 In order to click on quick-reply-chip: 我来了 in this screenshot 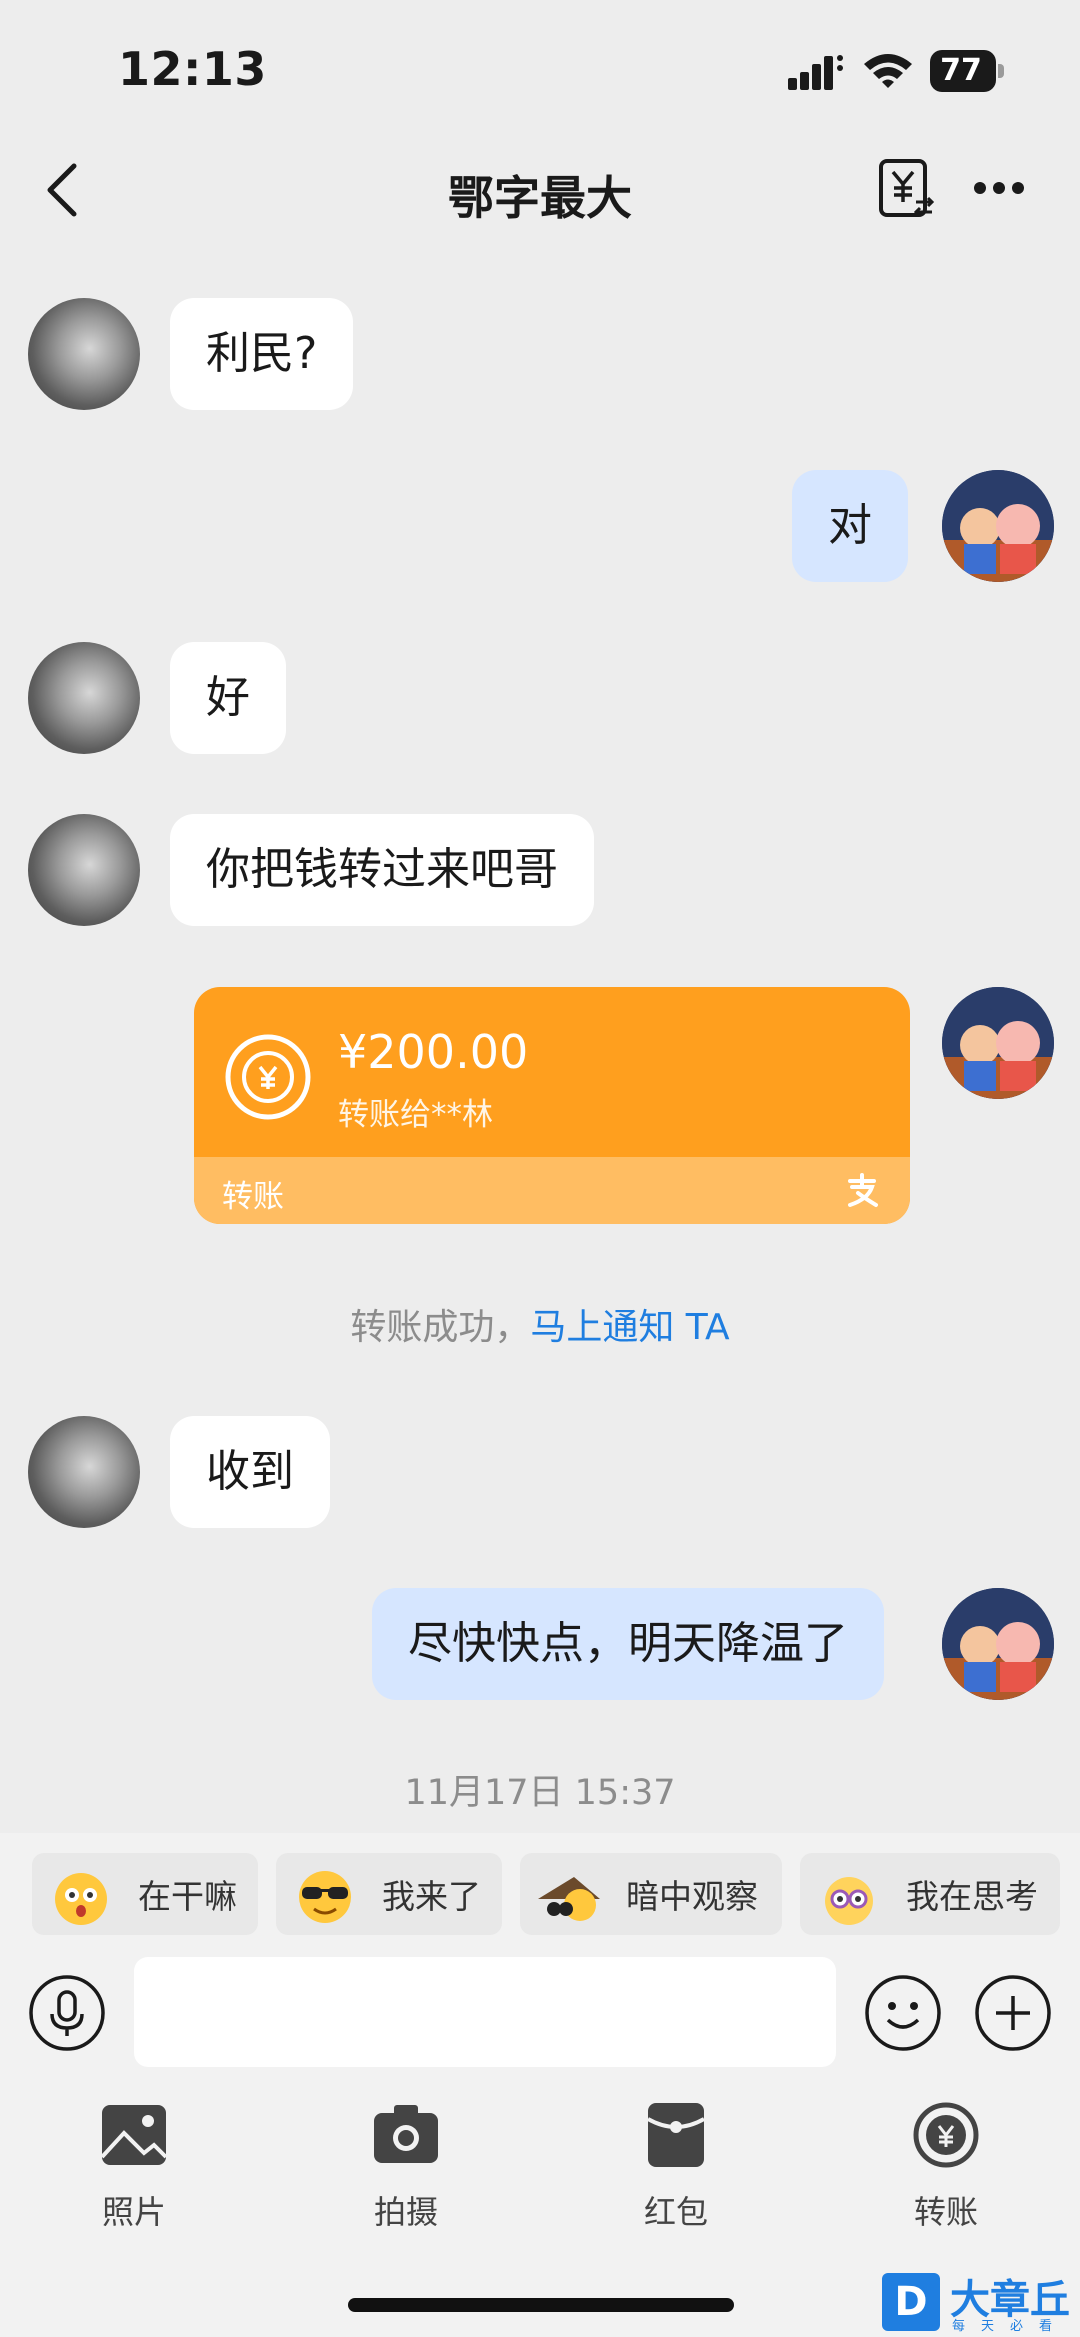, I will do `click(389, 1894)`.